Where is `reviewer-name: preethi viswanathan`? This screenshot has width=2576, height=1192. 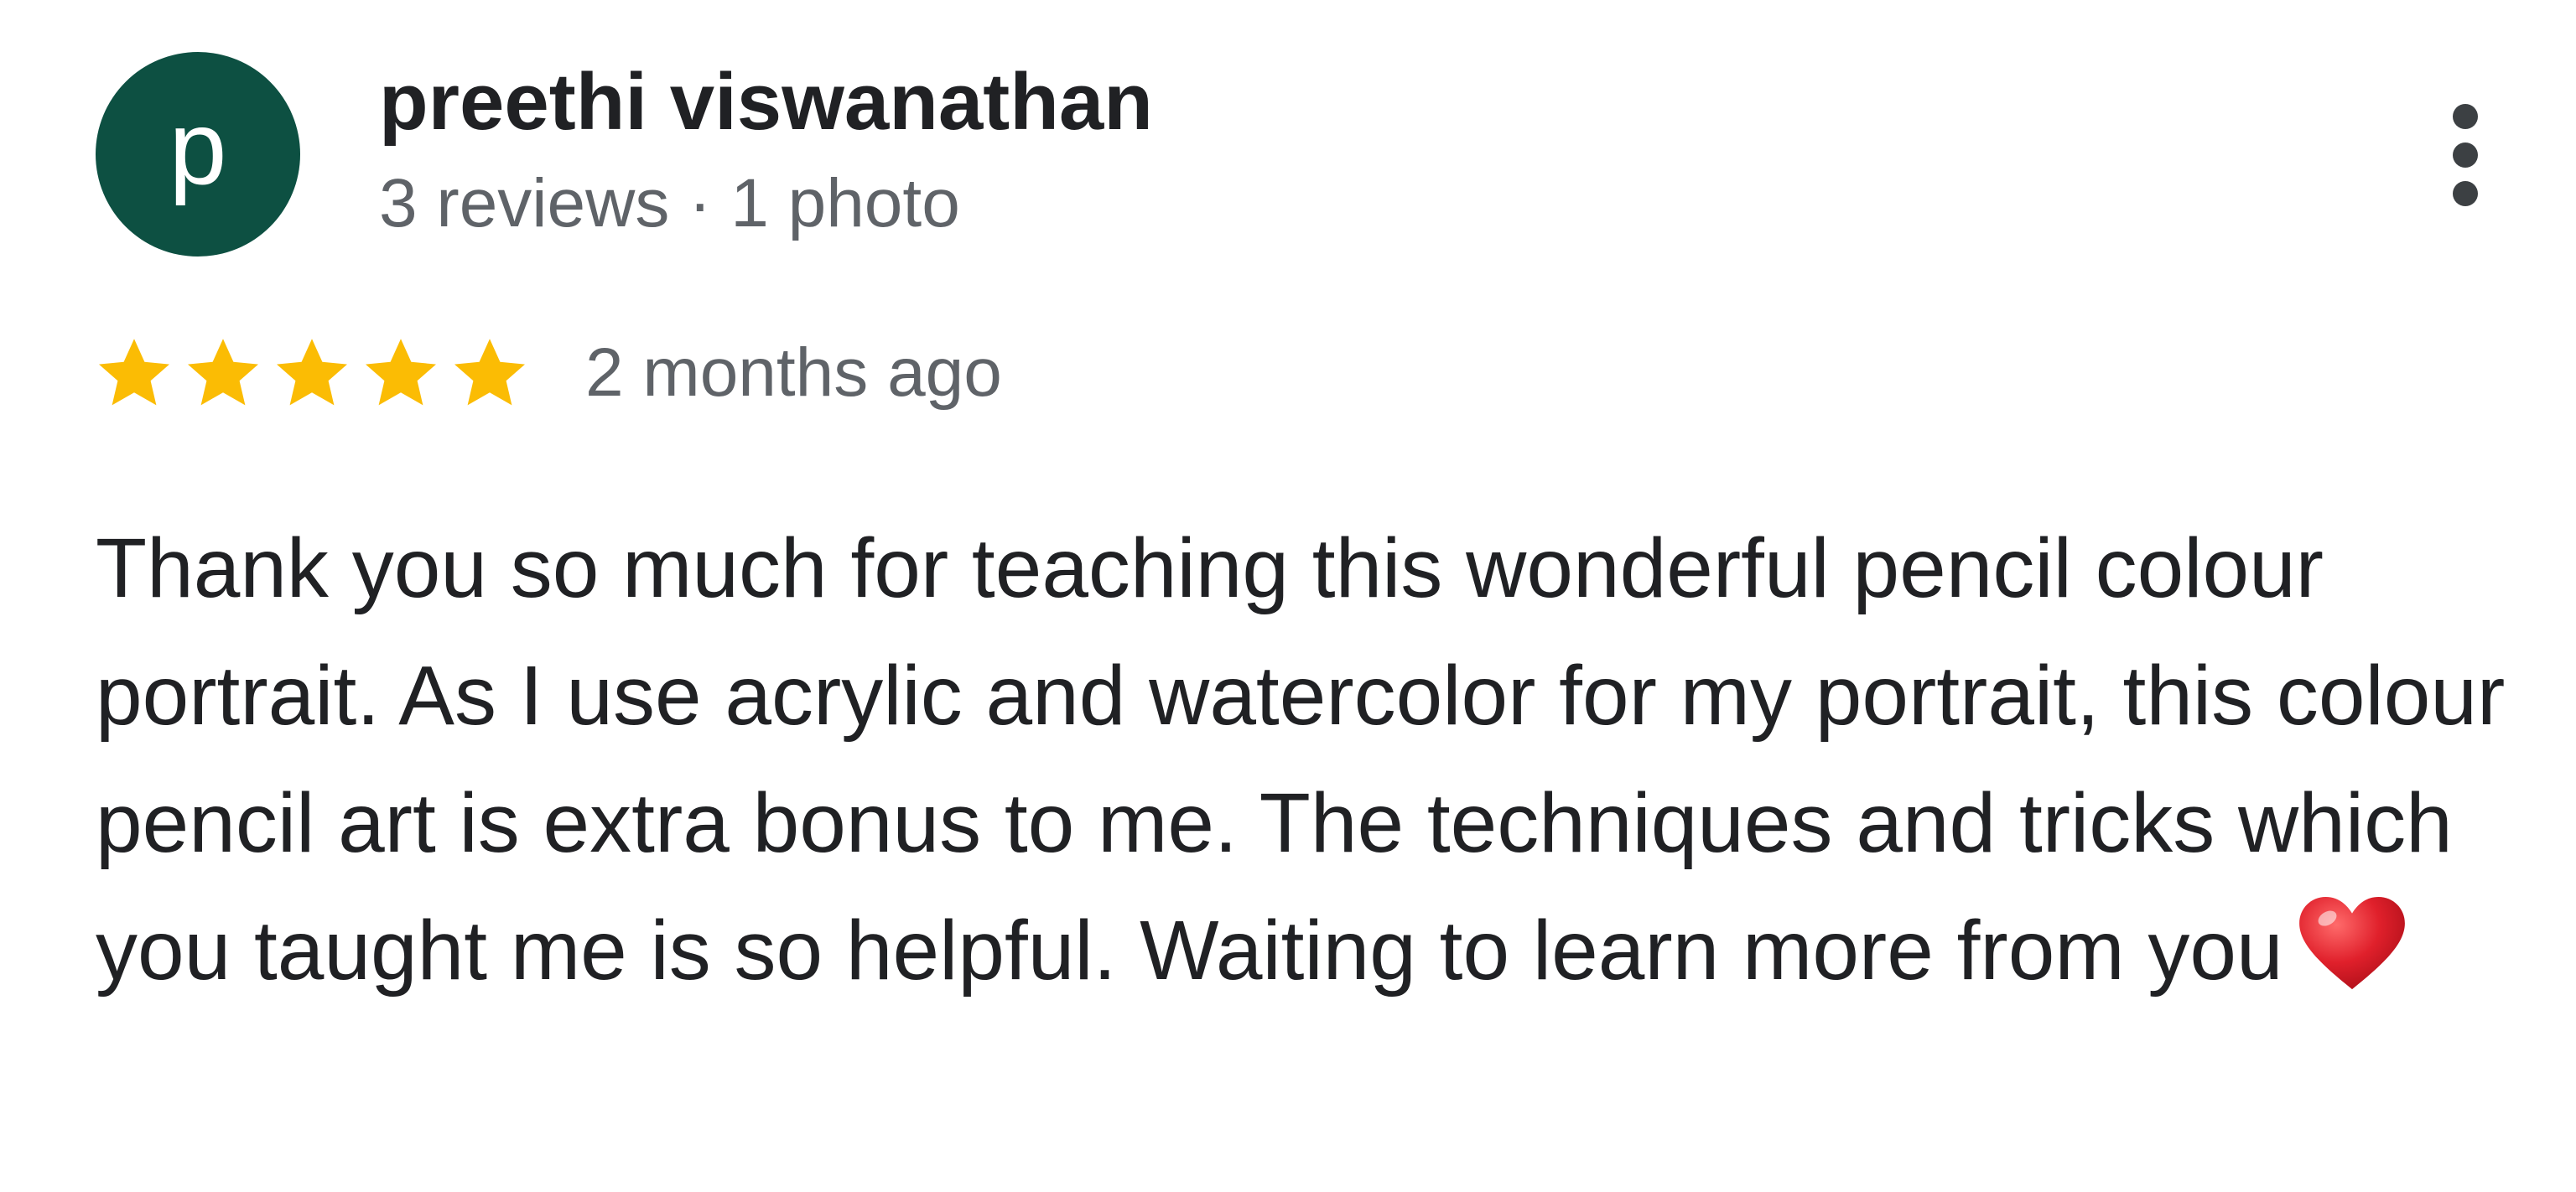 reviewer-name: preethi viswanathan is located at coordinates (766, 103).